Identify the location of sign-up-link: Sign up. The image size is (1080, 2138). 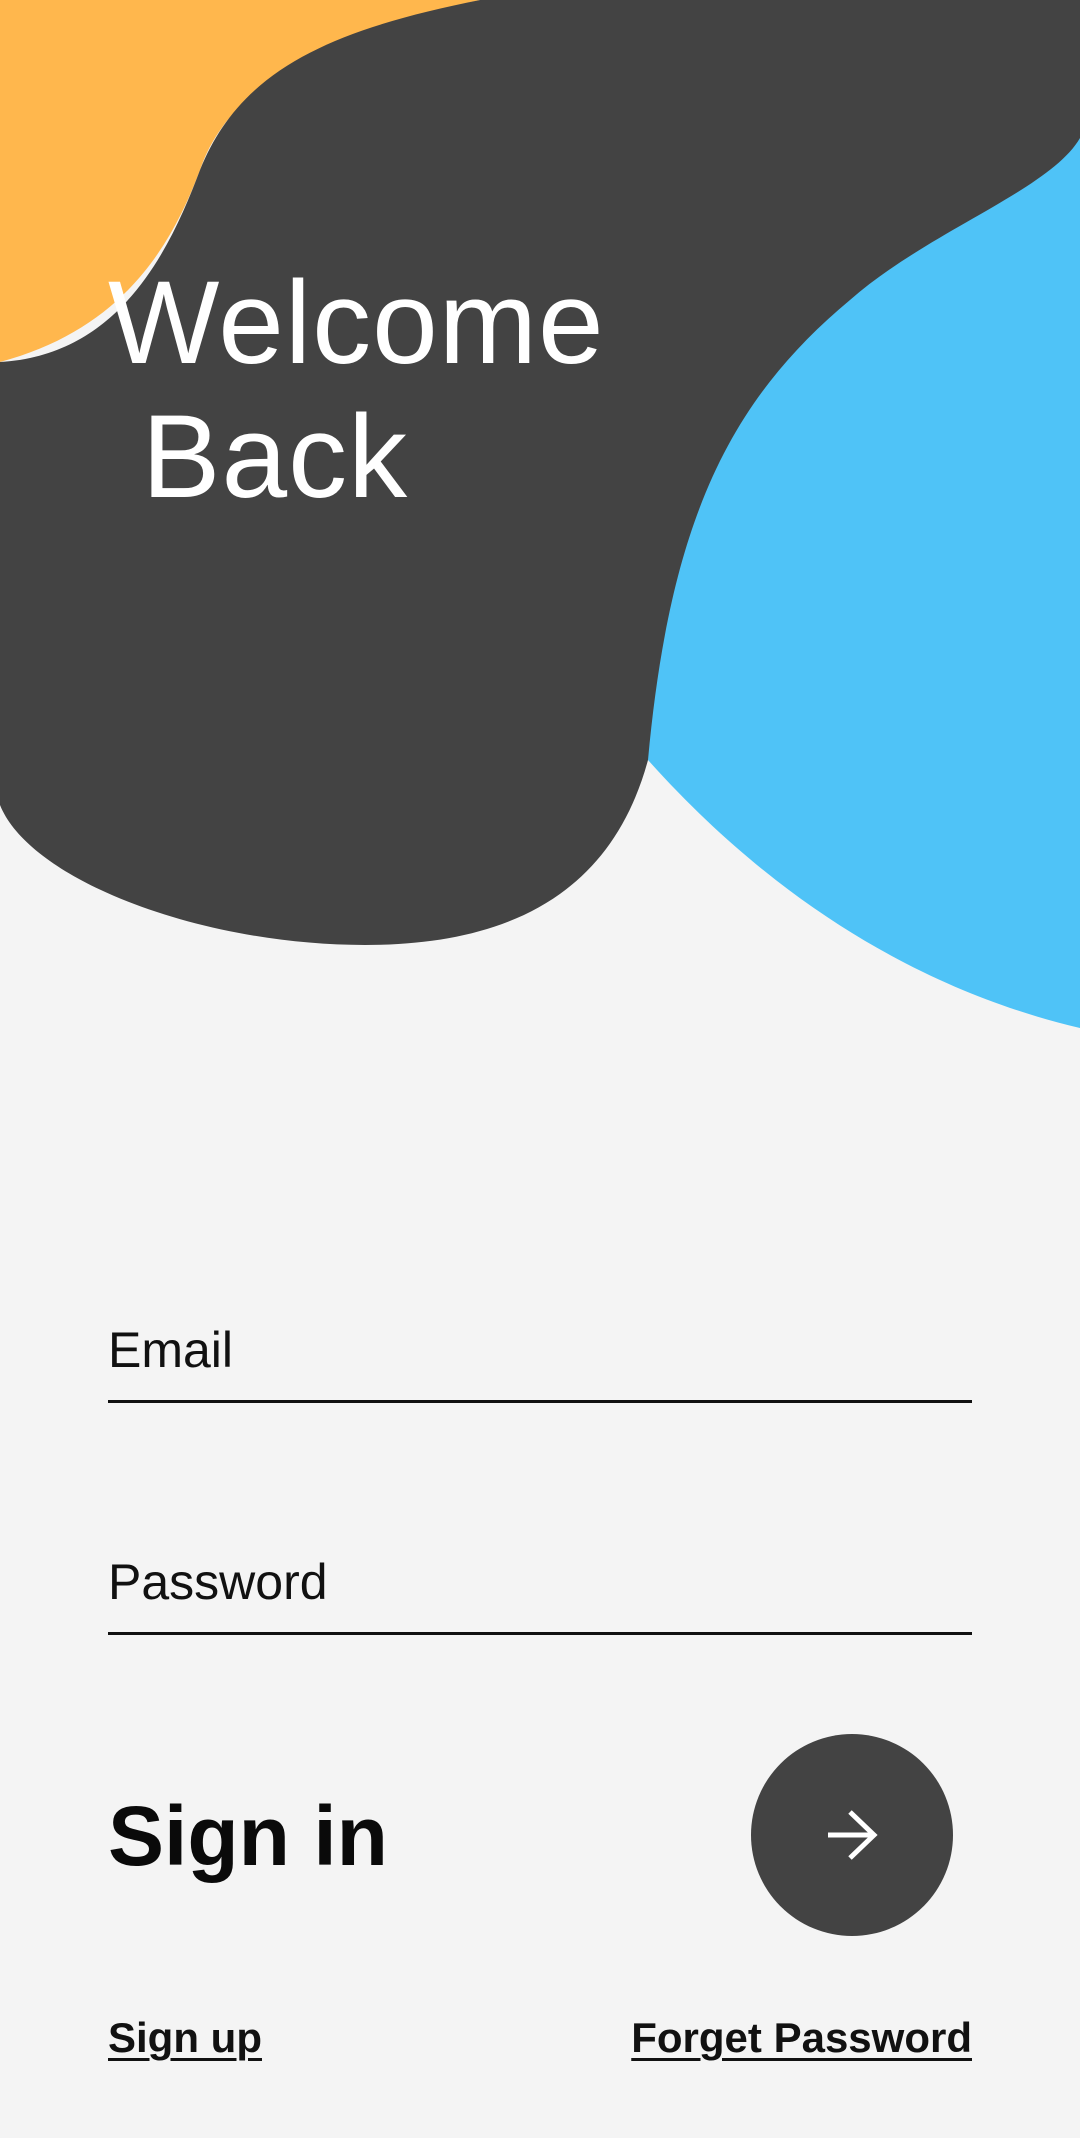
(185, 2038).